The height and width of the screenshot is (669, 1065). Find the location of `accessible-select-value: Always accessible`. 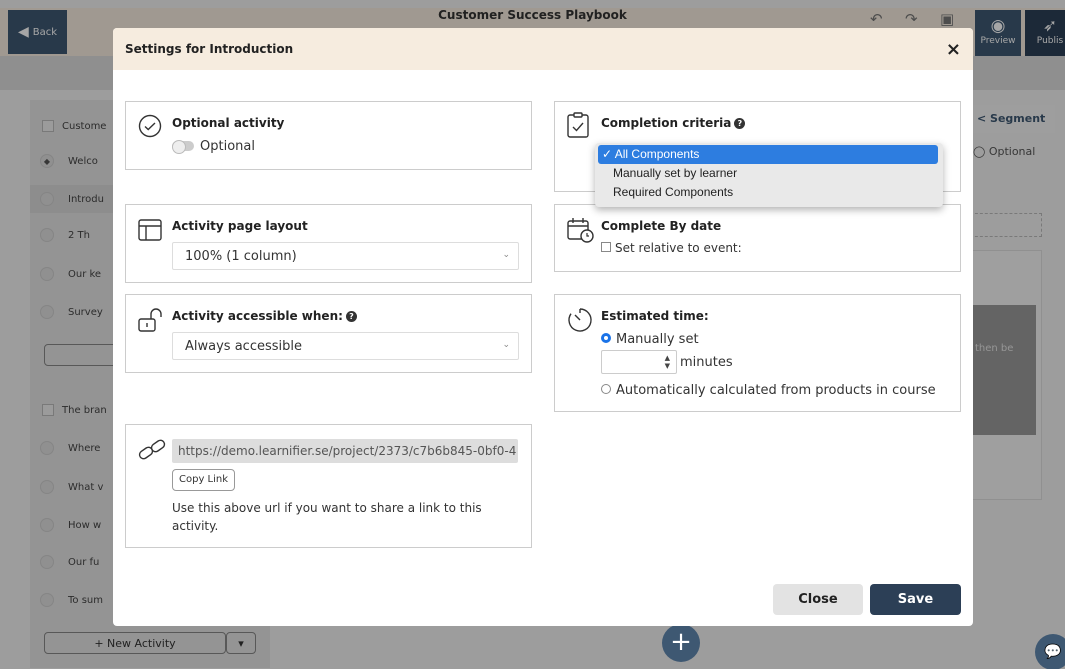

accessible-select-value: Always accessible is located at coordinates (243, 346).